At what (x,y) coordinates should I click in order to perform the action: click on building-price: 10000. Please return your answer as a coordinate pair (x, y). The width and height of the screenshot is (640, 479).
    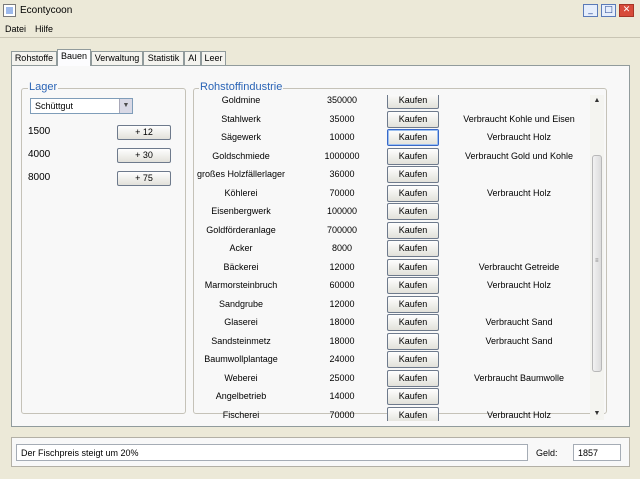
    Looking at the image, I should click on (342, 137).